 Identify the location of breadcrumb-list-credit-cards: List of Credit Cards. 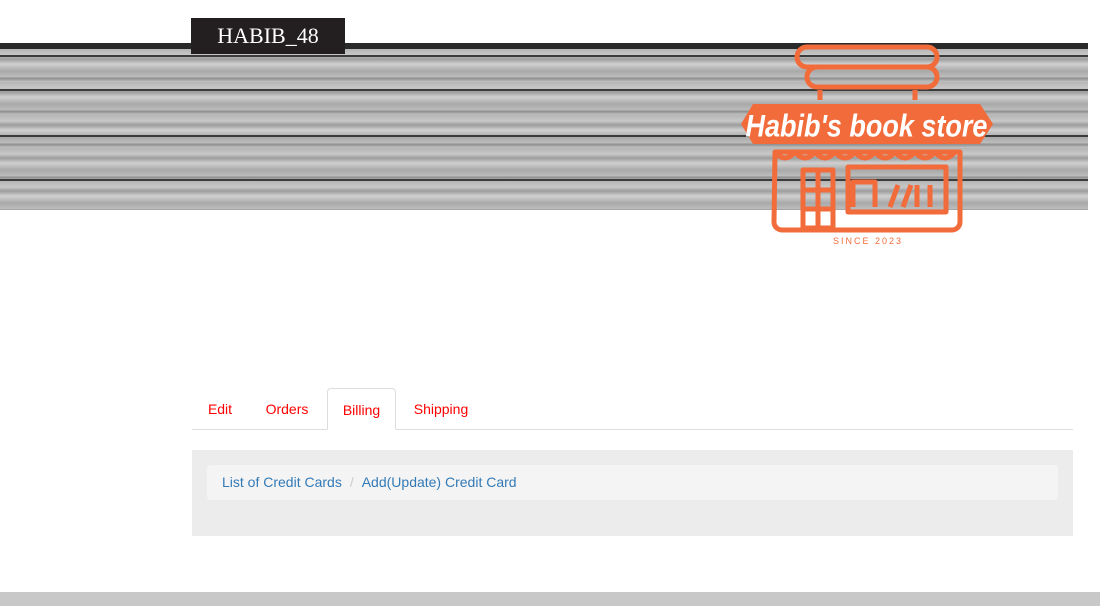
(282, 482).